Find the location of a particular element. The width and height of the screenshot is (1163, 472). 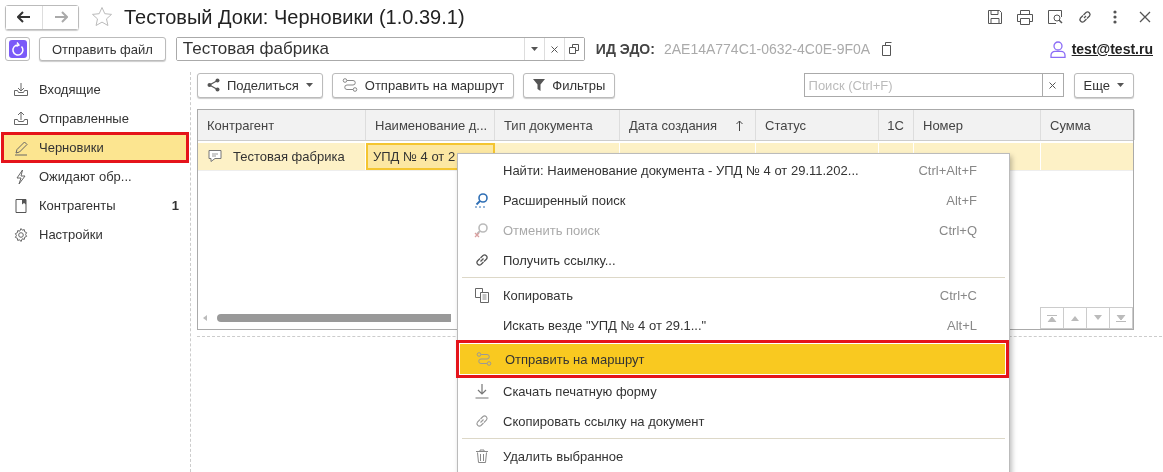

back-button is located at coordinates (24, 17).